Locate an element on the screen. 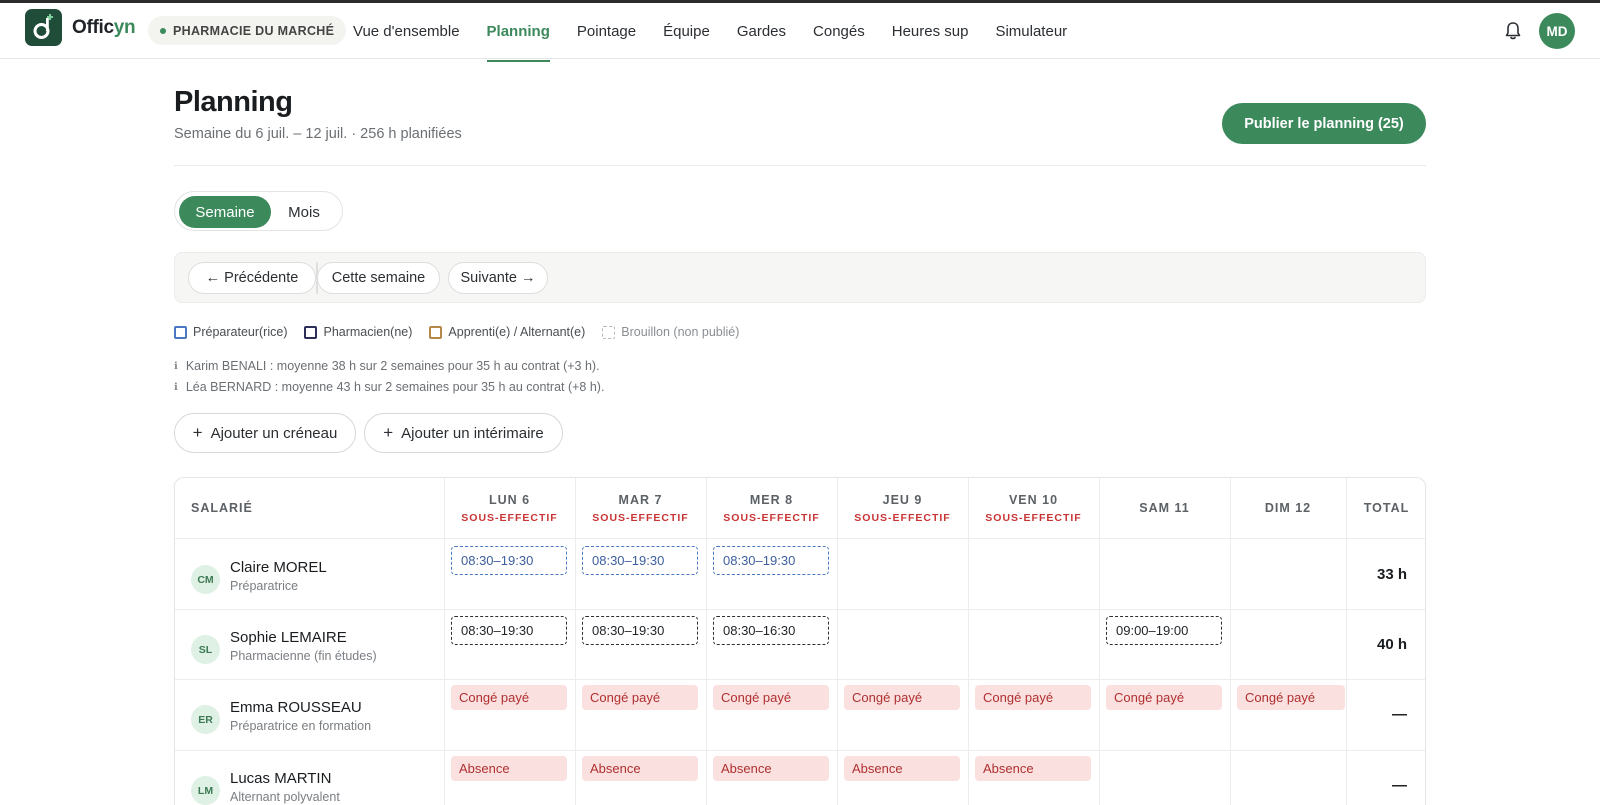 This screenshot has height=805, width=1600. nav-overview: Vue d'ensemble is located at coordinates (406, 31).